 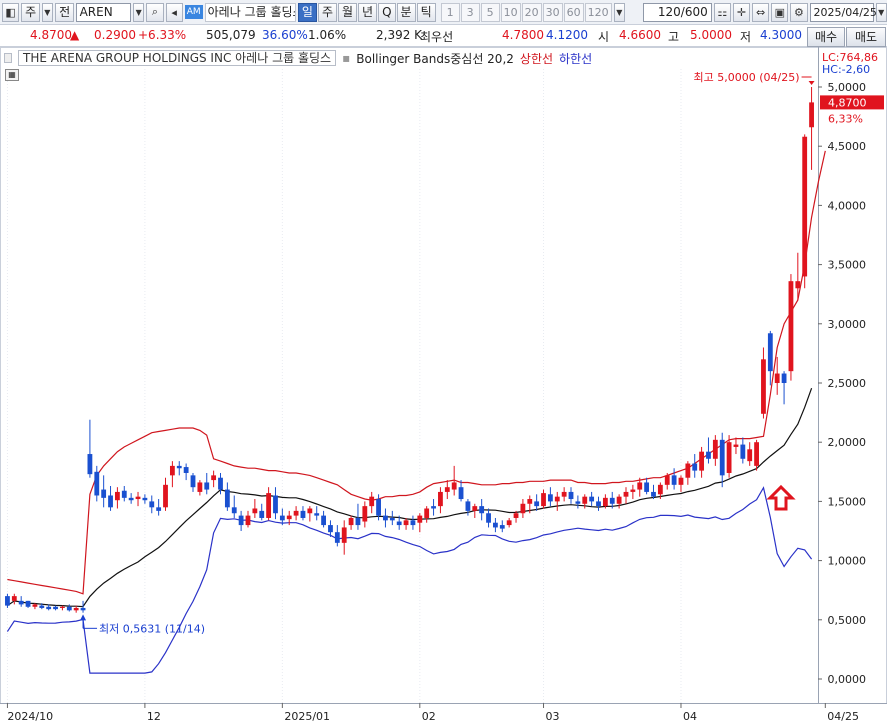 What do you see at coordinates (103, 12) in the screenshot?
I see `symbol-input: AREN` at bounding box center [103, 12].